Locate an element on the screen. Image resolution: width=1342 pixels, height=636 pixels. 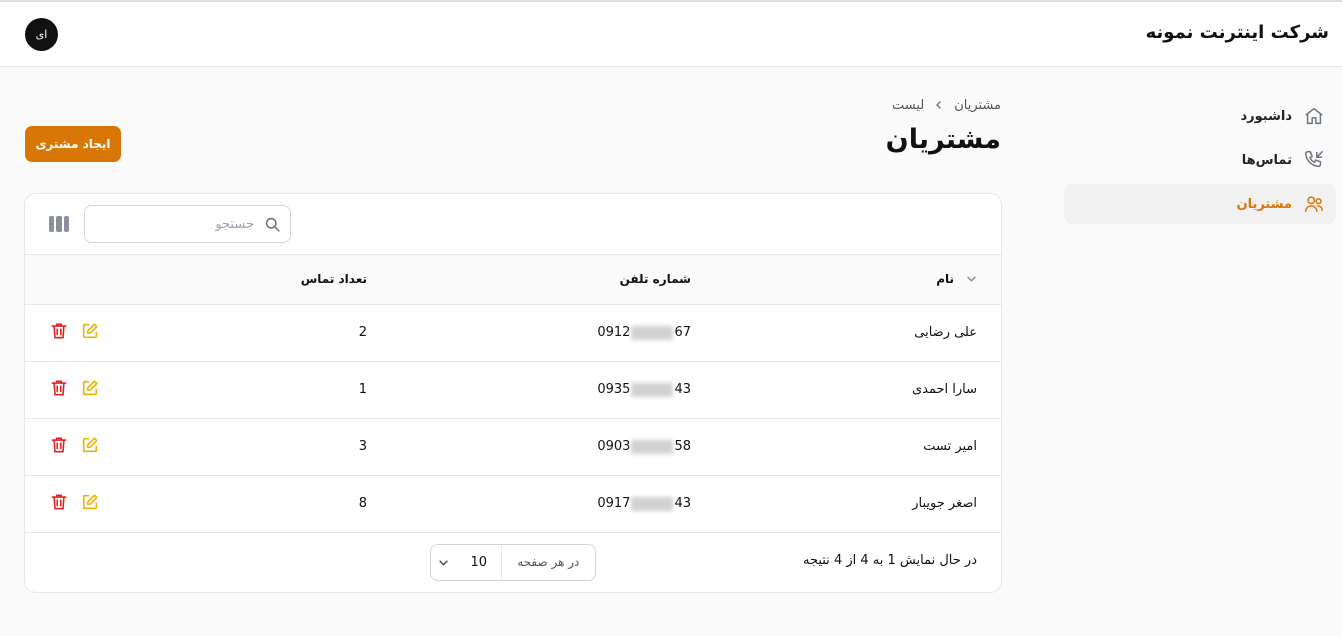
pagination-summary: در حال نمایش 1 به 4 از 4 نتیجه is located at coordinates (889, 560).